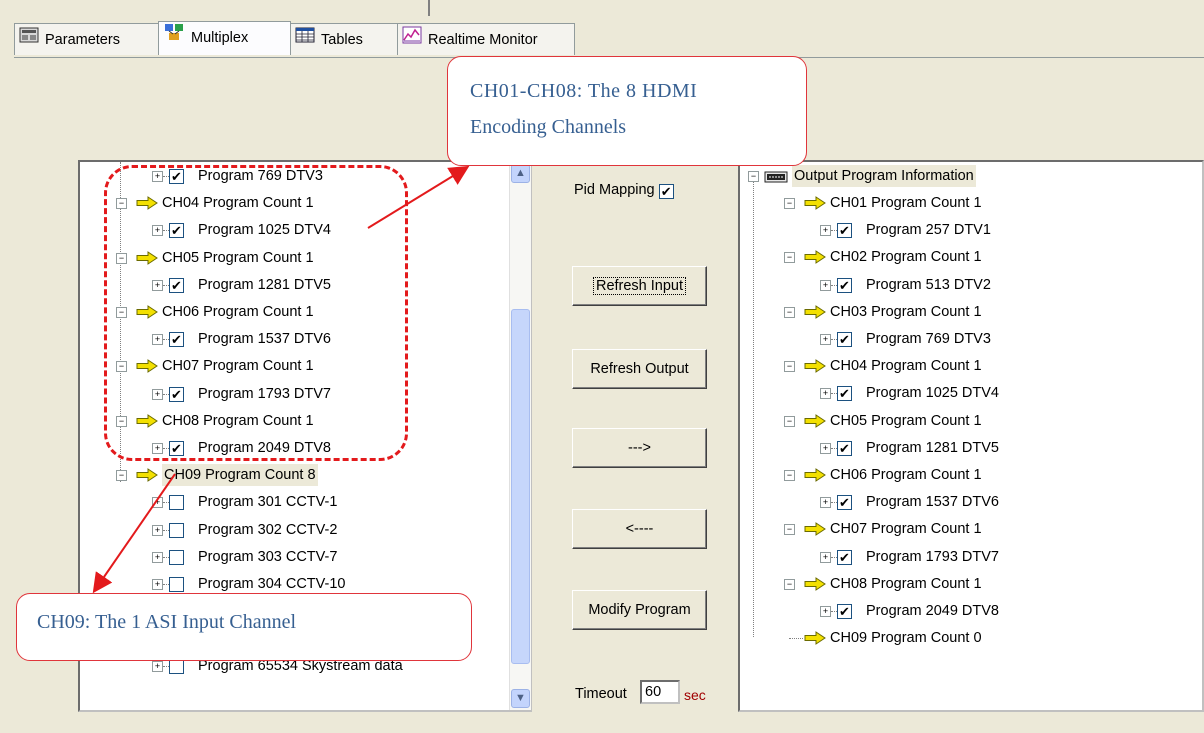 This screenshot has width=1204, height=733. I want to click on hdmi-callout-arrow, so click(418, 197).